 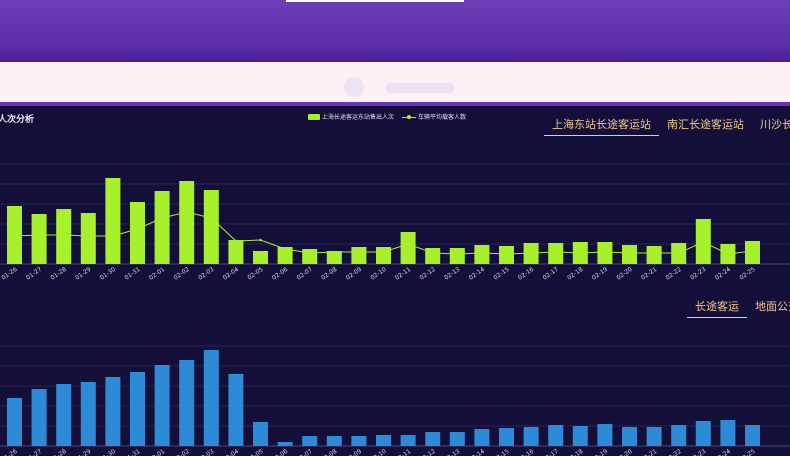 I want to click on bottom-chart-x-tick-label: 02-21, so click(x=649, y=452).